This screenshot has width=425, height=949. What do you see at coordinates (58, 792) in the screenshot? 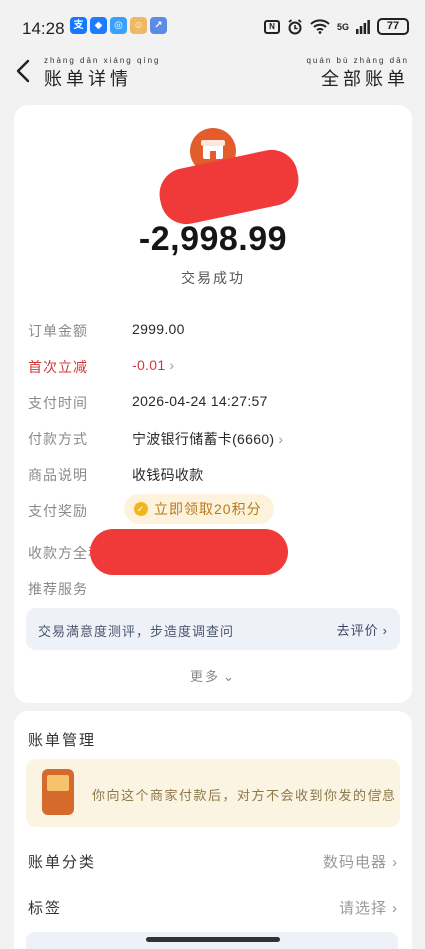
I see `gift-illustration-icon` at bounding box center [58, 792].